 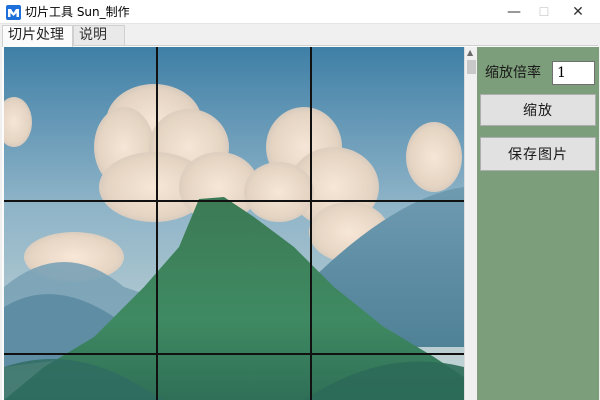 I want to click on tab-slice-processing: 切片处理, so click(x=37, y=36).